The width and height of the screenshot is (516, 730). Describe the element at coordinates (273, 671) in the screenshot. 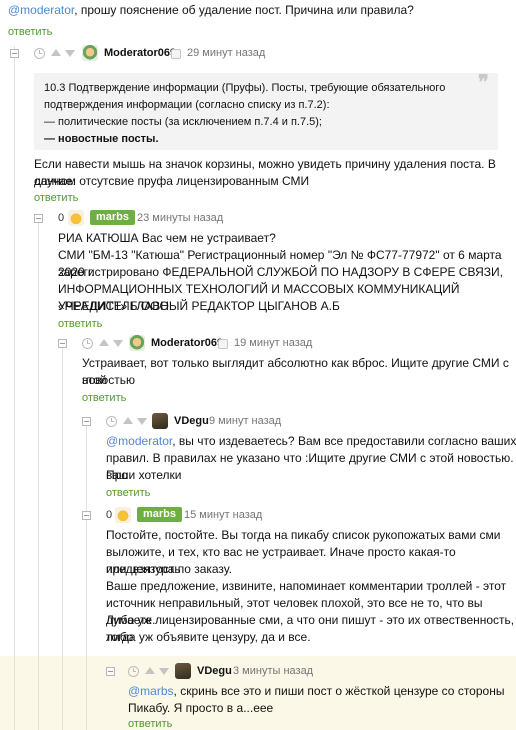

I see `comment-time: 3 минуты назад` at that location.